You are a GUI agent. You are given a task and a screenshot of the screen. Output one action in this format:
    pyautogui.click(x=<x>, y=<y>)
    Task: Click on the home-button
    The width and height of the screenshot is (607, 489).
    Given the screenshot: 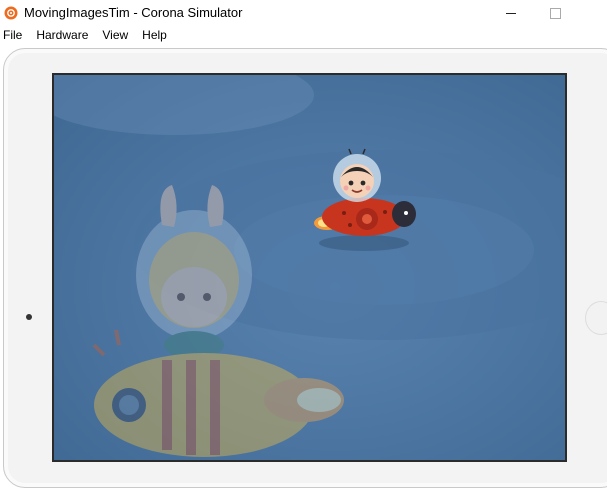 What is the action you would take?
    pyautogui.click(x=596, y=318)
    